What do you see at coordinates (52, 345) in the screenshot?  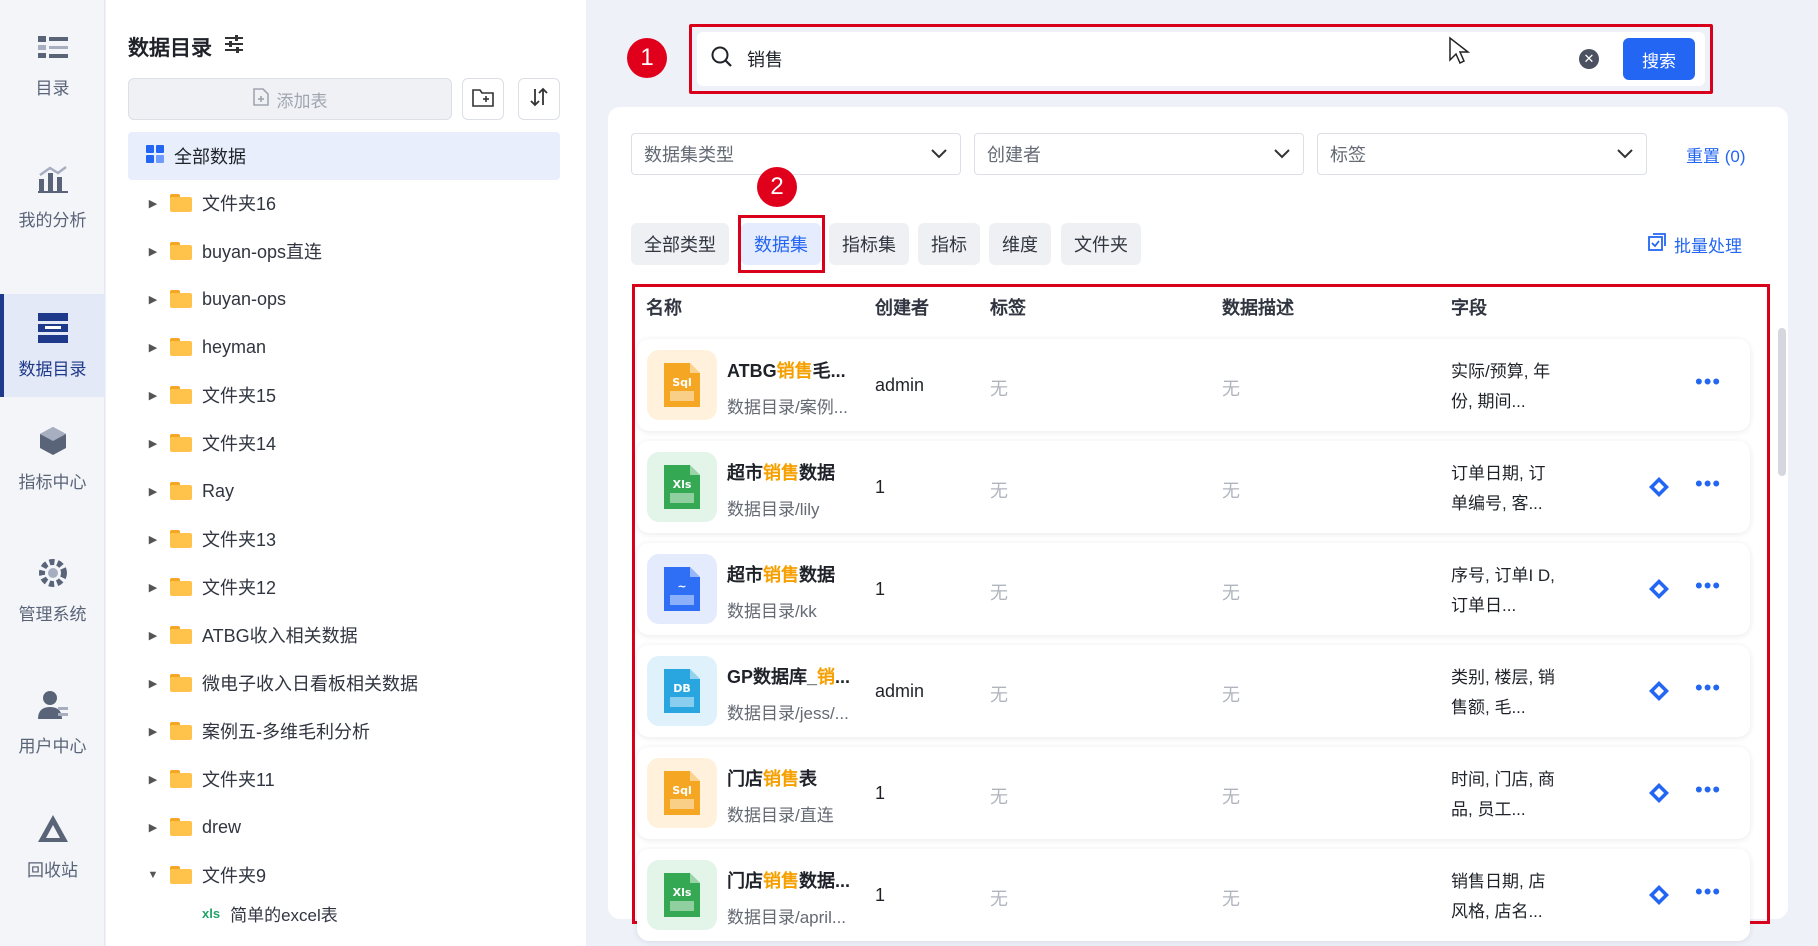 I see `nav-item-data-catalog: 数据目录` at bounding box center [52, 345].